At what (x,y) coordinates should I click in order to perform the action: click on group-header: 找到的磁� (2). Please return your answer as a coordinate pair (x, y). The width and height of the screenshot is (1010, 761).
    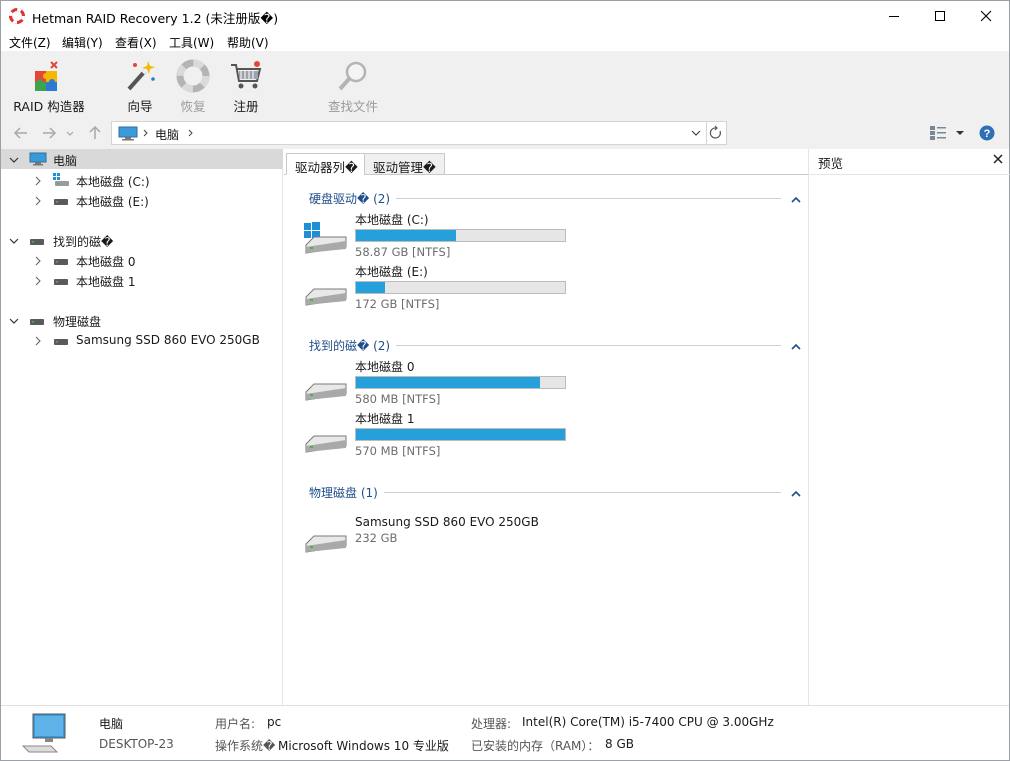
    Looking at the image, I should click on (555, 345).